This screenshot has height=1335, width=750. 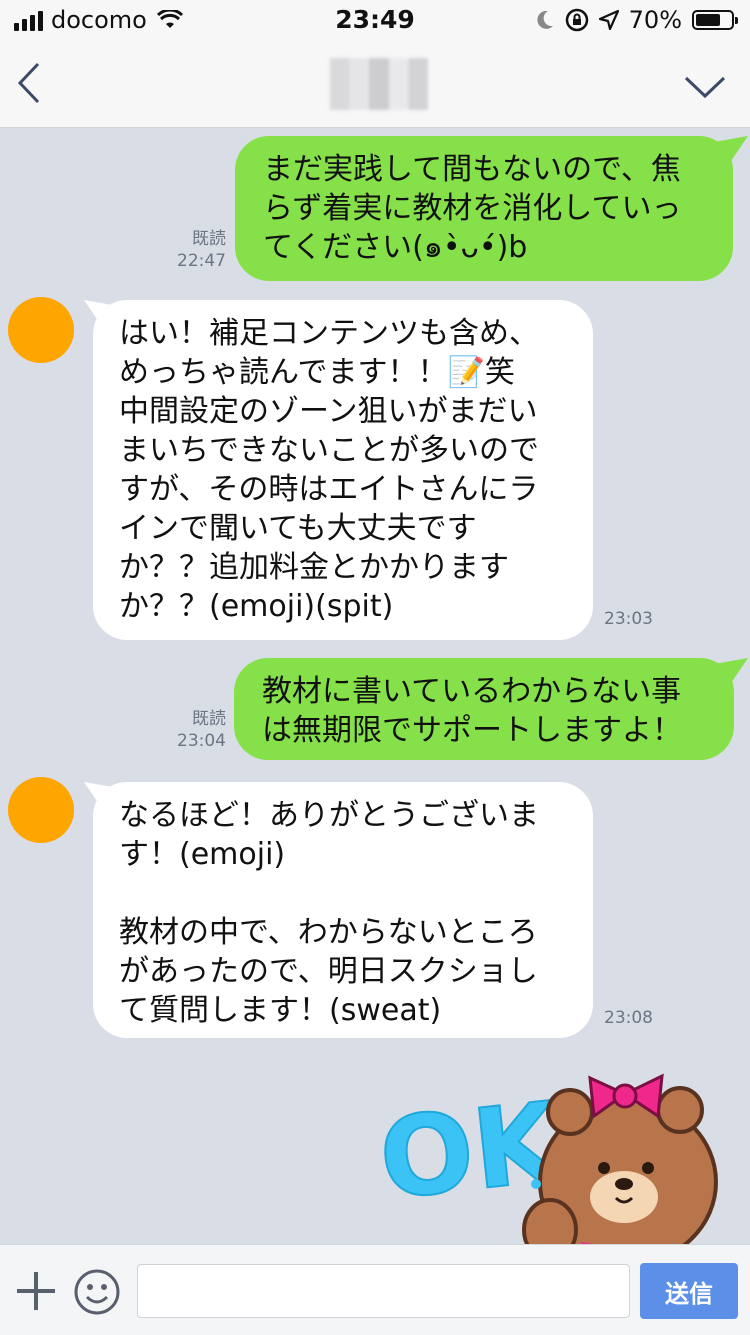 I want to click on message-time: 23:08, so click(x=628, y=1018).